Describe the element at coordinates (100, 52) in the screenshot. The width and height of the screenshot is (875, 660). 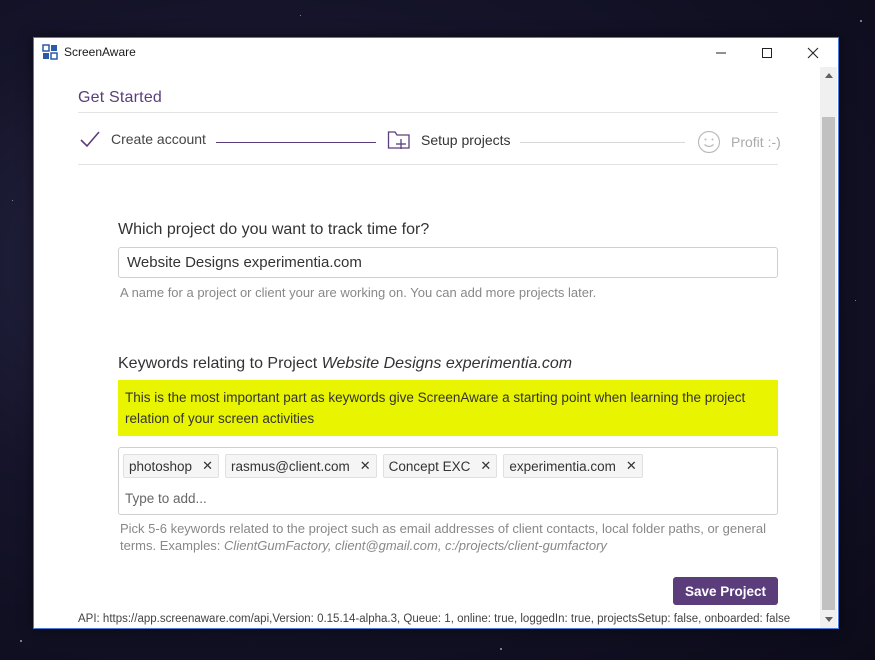
I see `window-title: ScreenAware` at that location.